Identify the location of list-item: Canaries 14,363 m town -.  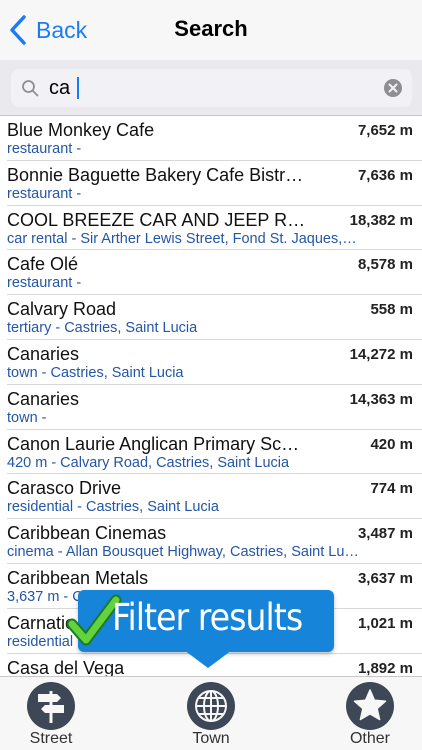
(214, 407).